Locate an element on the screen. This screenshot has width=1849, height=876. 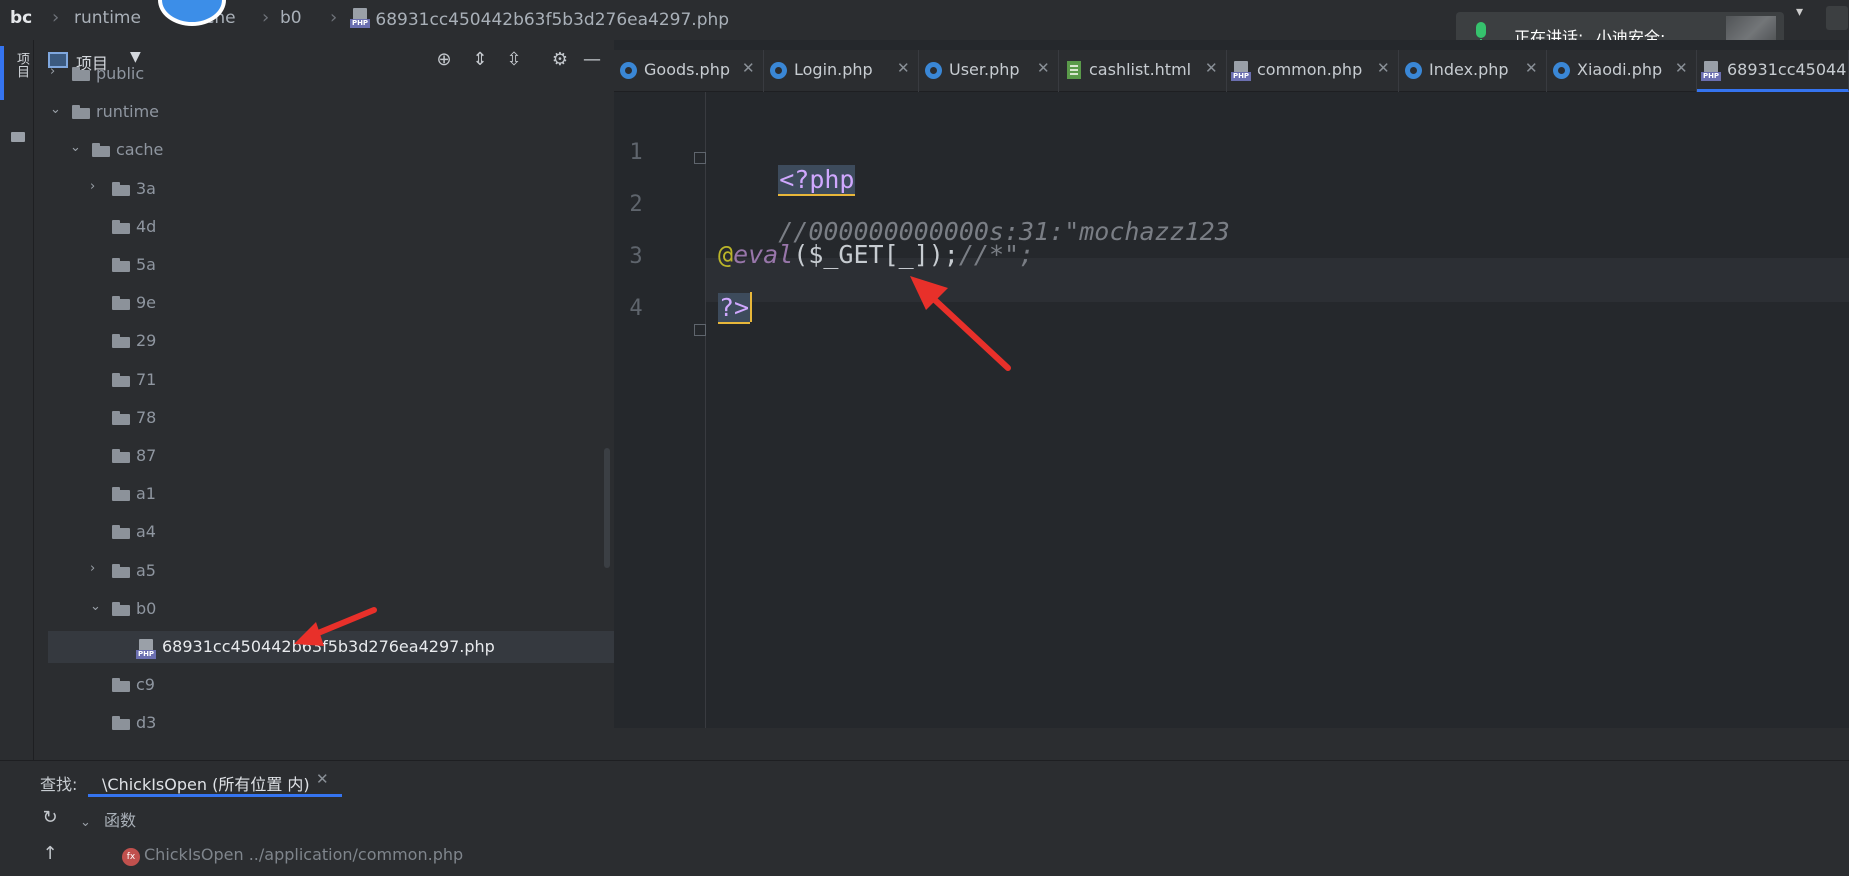
tree-item-label: 78 is located at coordinates (146, 417).